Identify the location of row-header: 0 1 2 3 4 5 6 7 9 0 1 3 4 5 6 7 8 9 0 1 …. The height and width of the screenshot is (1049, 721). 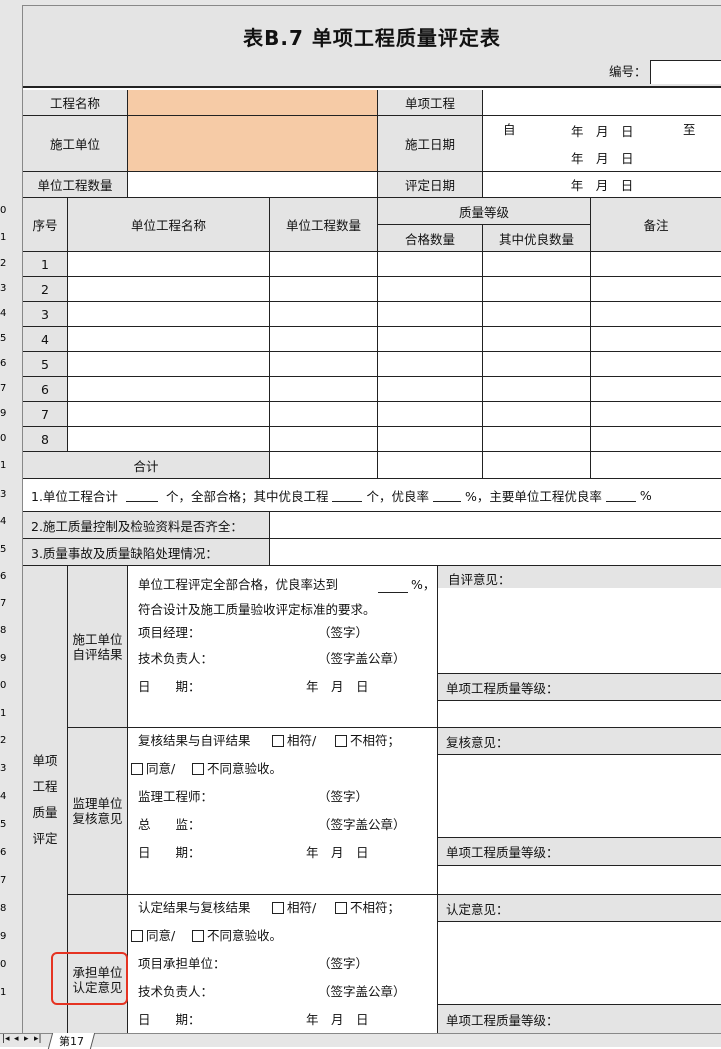
(11, 519).